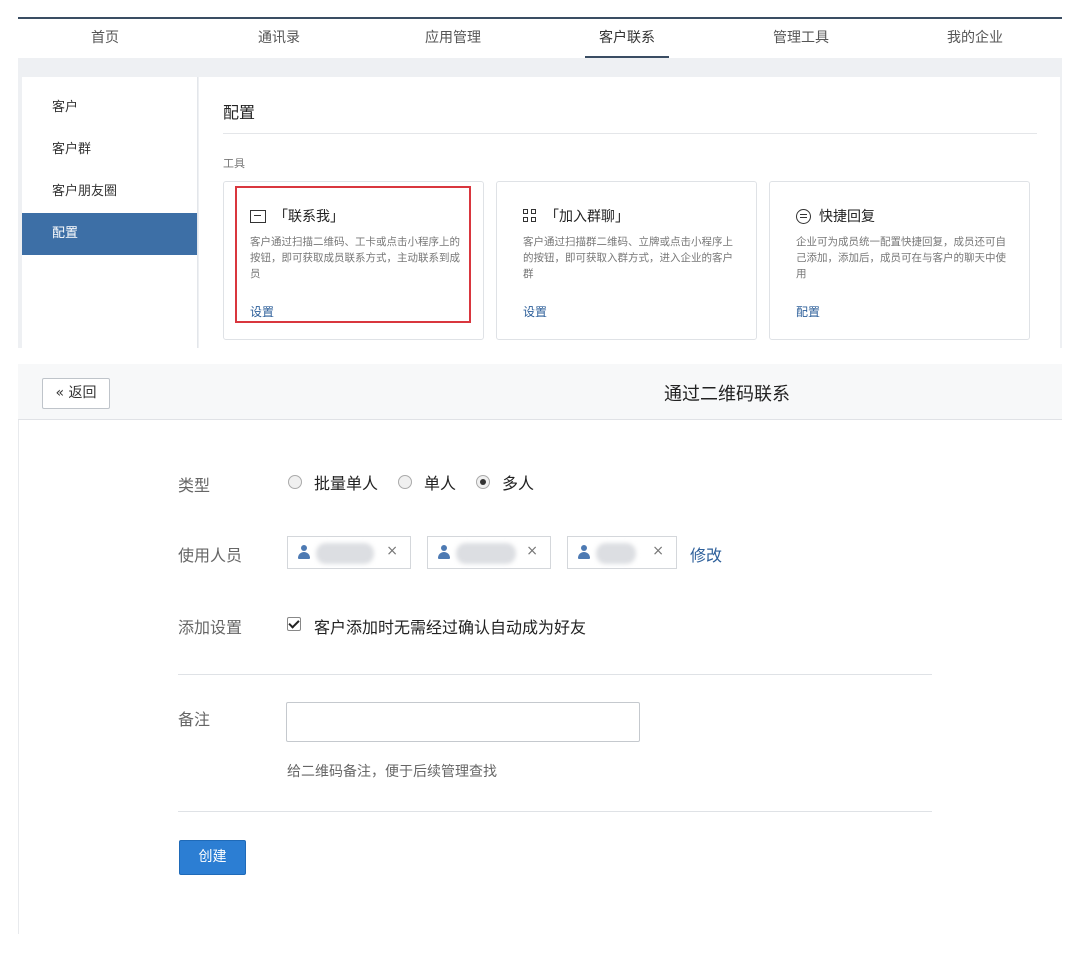 This screenshot has height=953, width=1080. I want to click on radio-label: 批量单人, so click(346, 483).